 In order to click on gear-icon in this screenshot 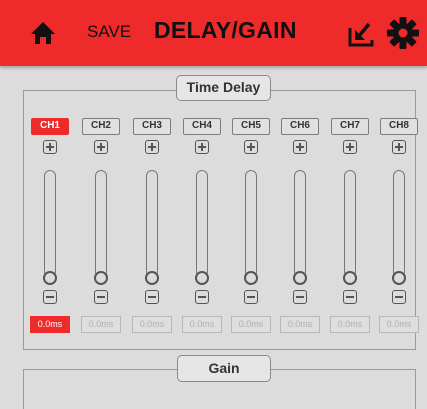, I will do `click(403, 33)`.